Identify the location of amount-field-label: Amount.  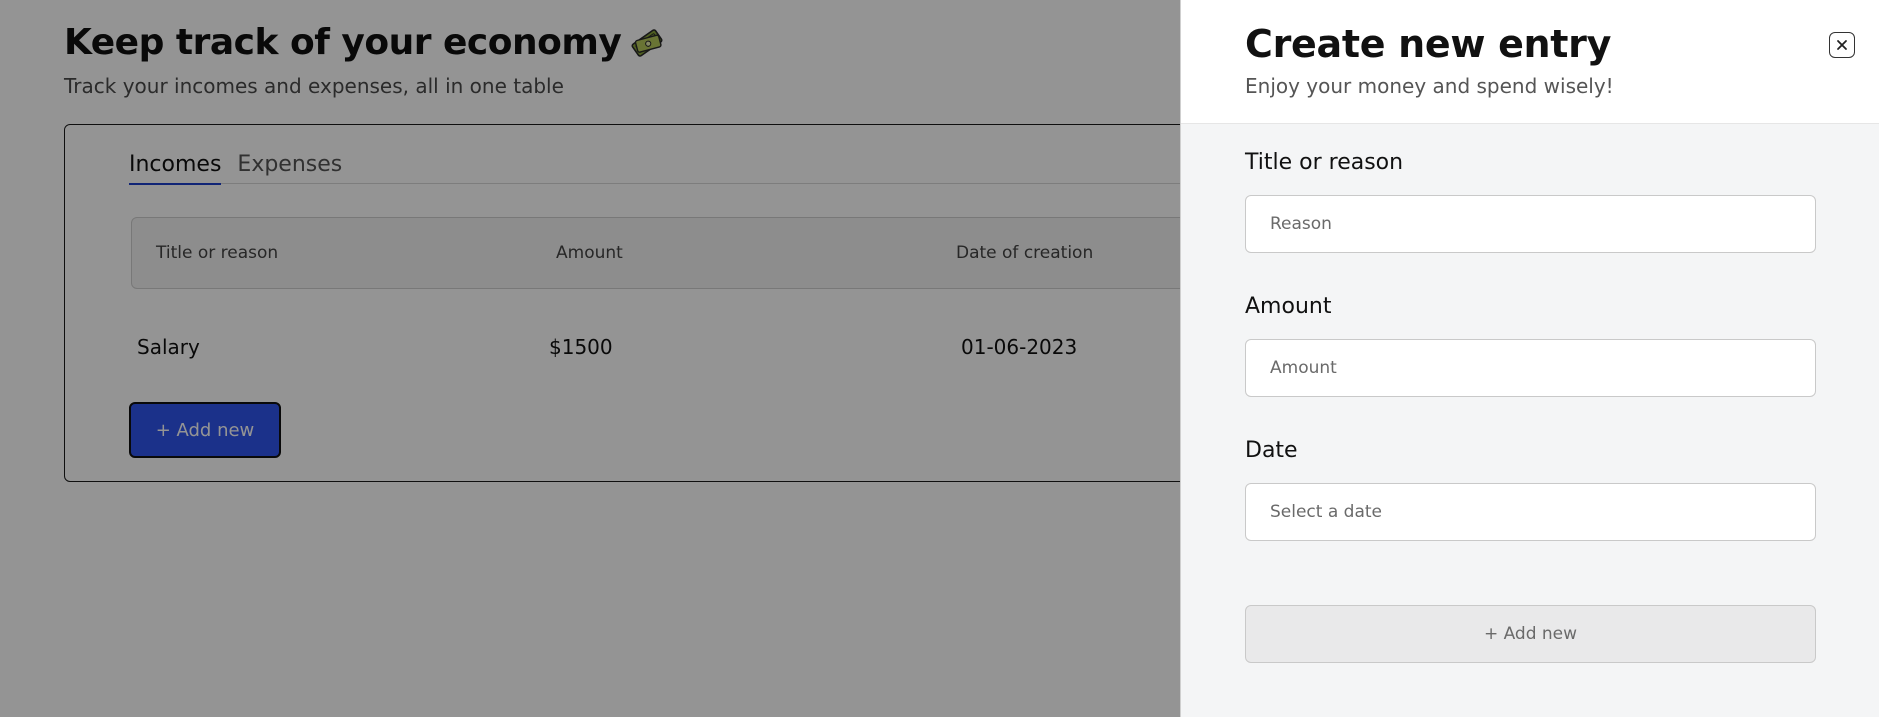
(1288, 306).